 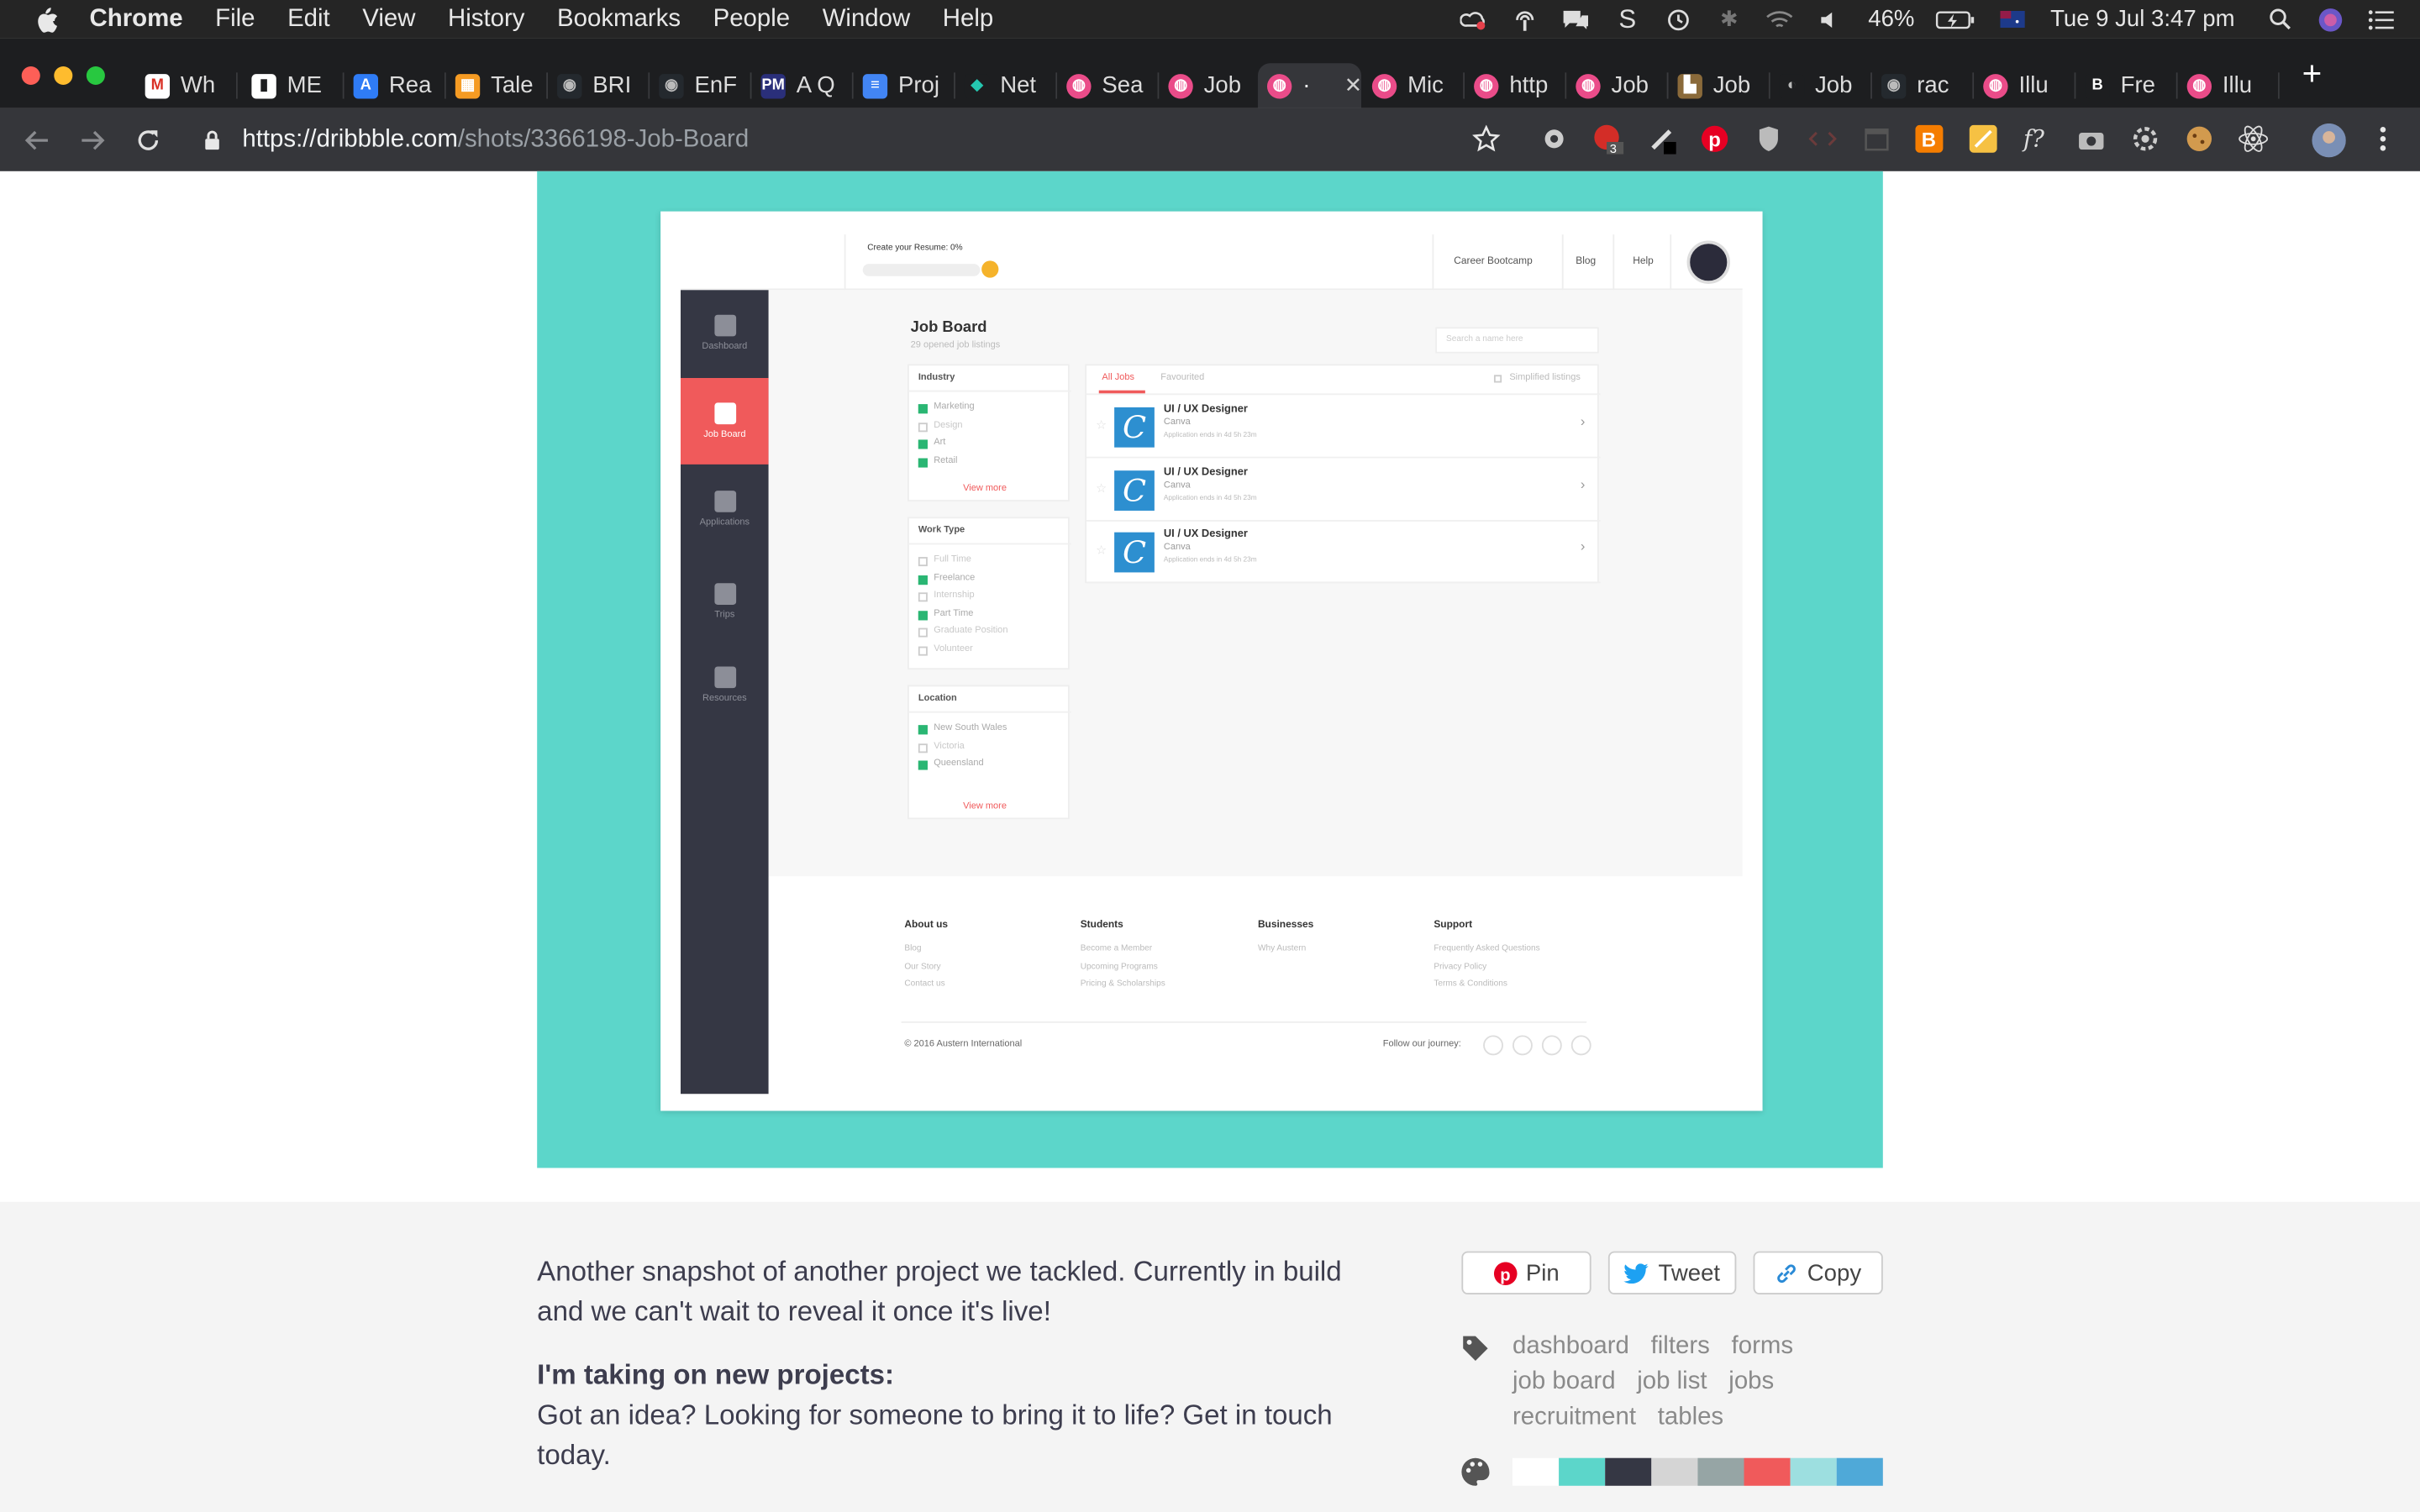 I want to click on menu-file: File, so click(x=235, y=19).